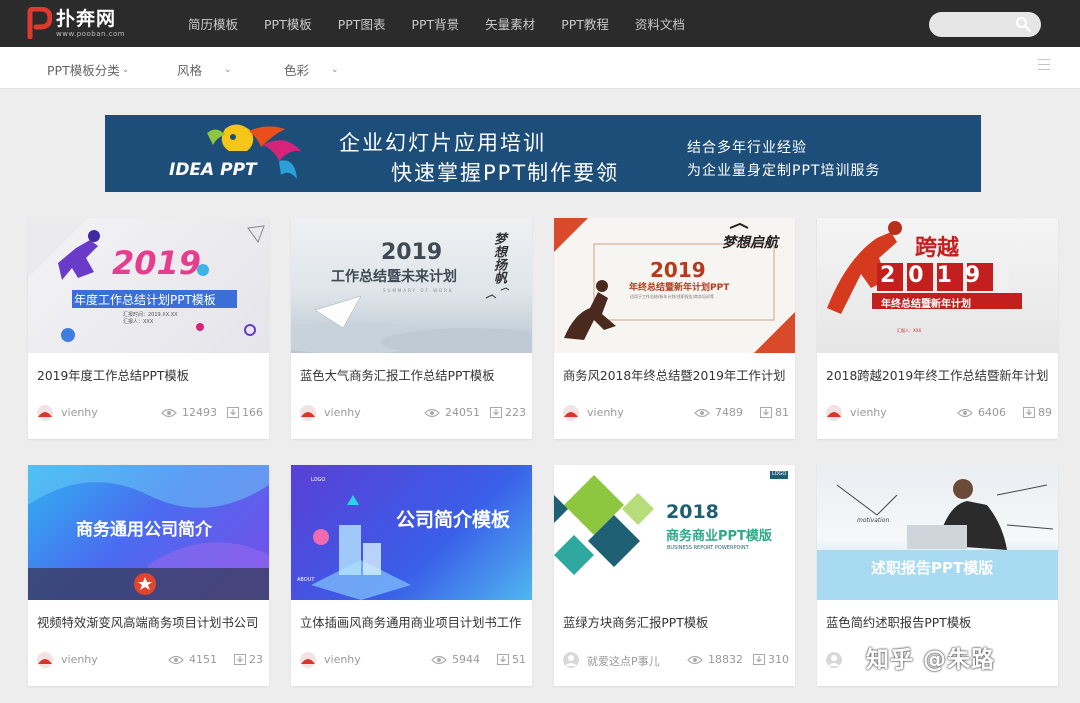 The height and width of the screenshot is (703, 1080). I want to click on nav-item-resume: 简历模板, so click(213, 23).